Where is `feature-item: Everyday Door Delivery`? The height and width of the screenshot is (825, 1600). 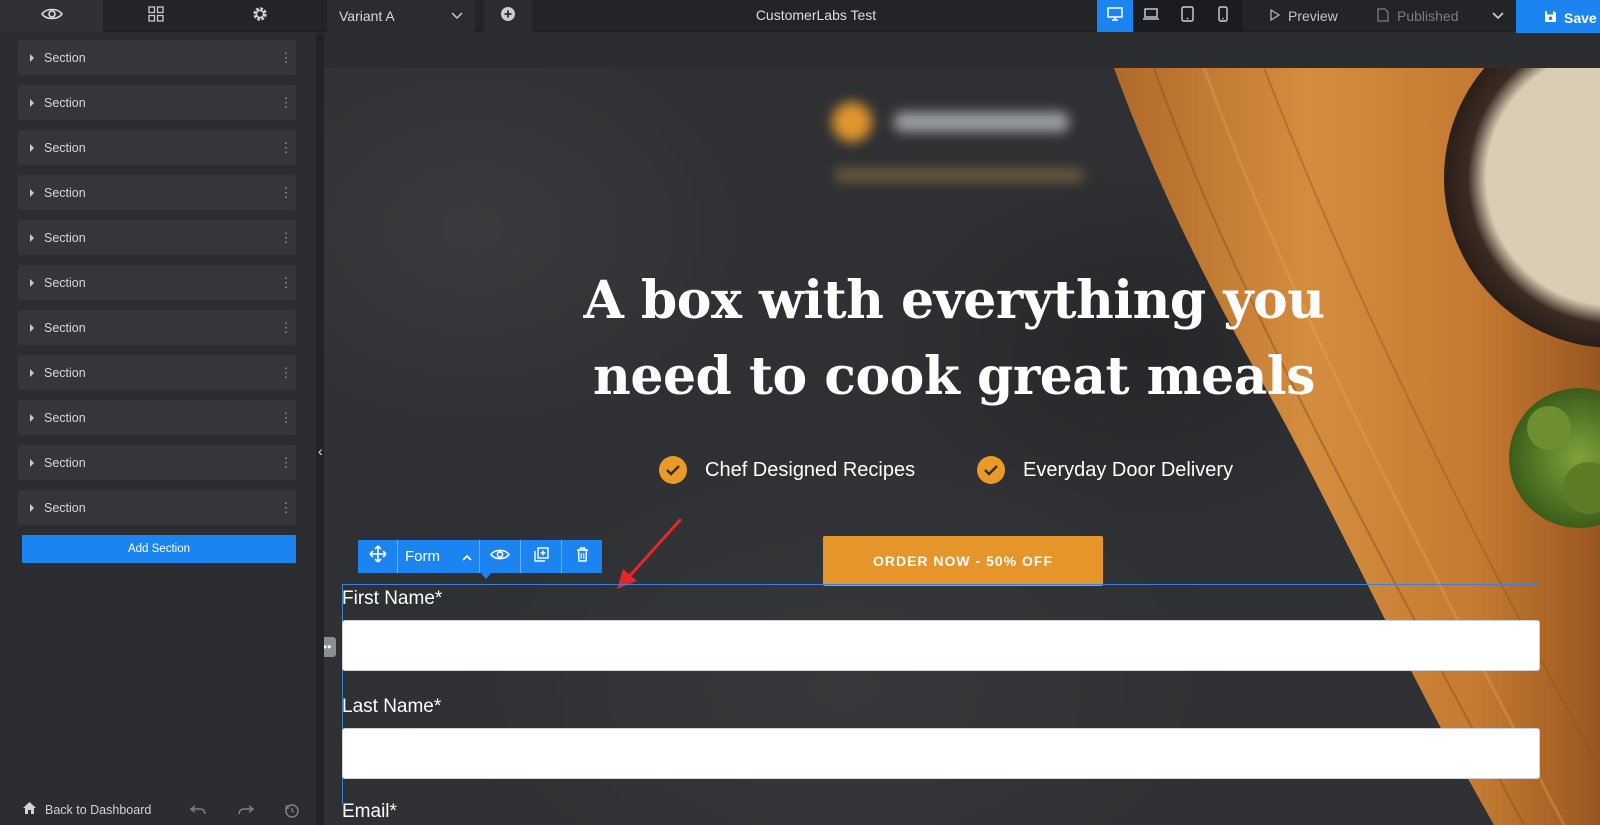
feature-item: Everyday Door Delivery is located at coordinates (1105, 470).